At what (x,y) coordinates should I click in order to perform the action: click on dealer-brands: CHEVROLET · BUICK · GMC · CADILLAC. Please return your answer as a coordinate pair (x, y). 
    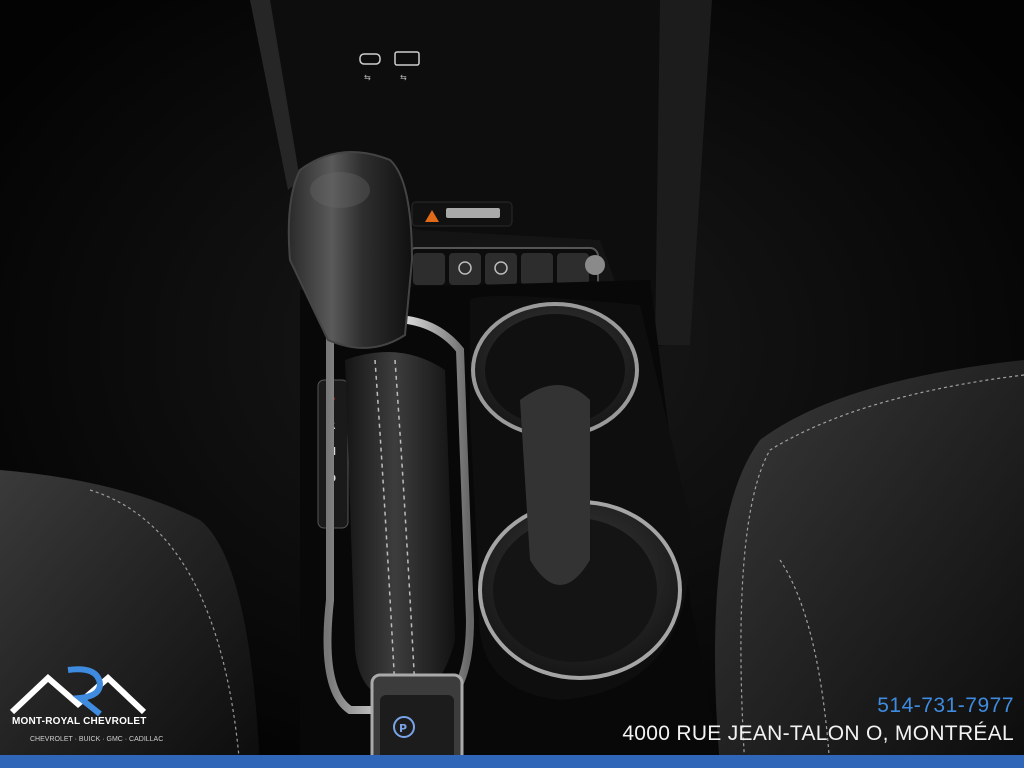
    Looking at the image, I should click on (97, 739).